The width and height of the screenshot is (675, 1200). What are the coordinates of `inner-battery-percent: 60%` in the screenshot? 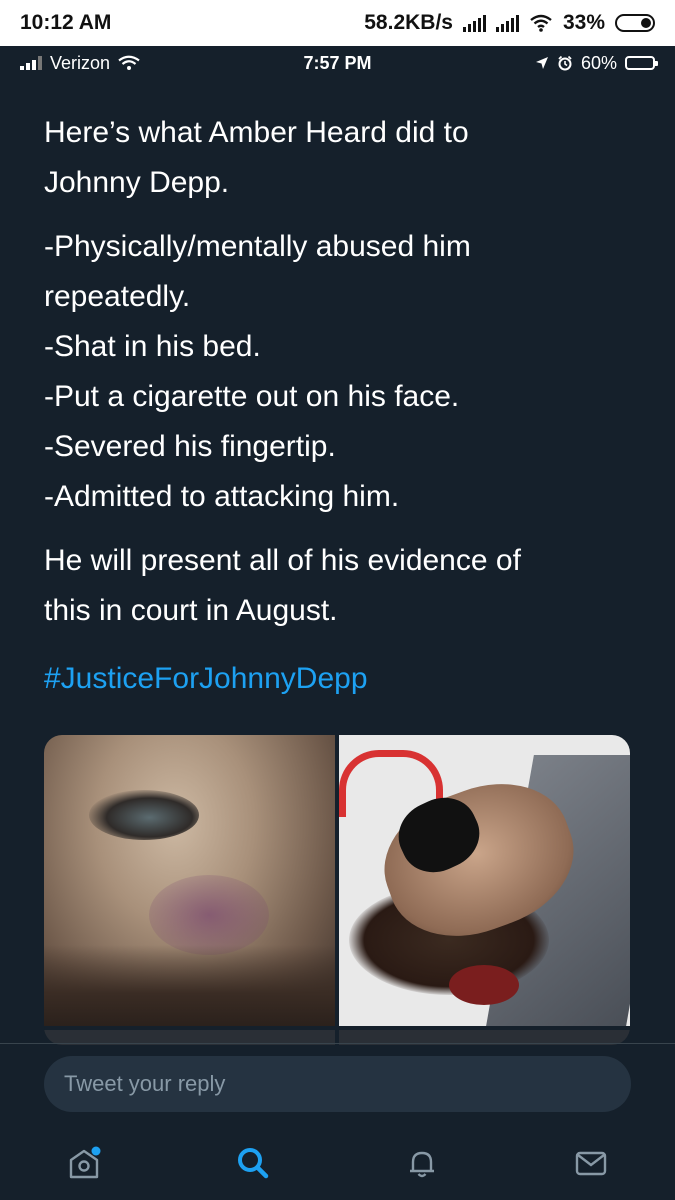 It's located at (598, 62).